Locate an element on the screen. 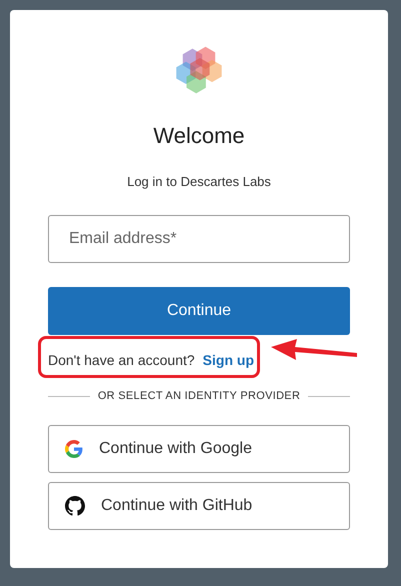 This screenshot has width=401, height=586. arrow-icon is located at coordinates (314, 350).